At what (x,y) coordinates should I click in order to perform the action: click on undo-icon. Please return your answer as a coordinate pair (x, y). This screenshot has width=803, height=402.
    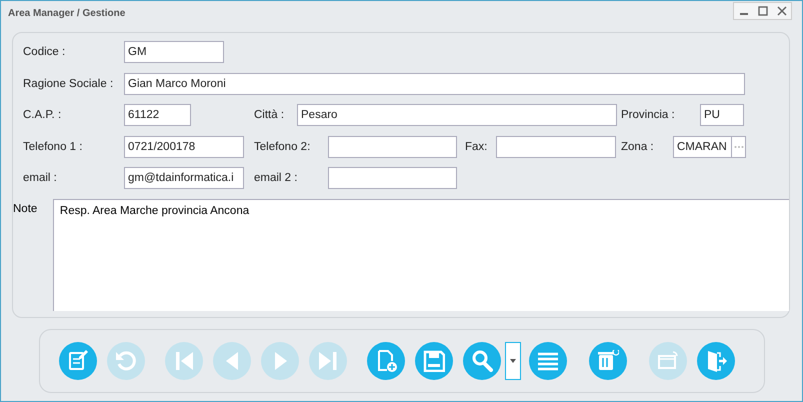
    Looking at the image, I should click on (126, 361).